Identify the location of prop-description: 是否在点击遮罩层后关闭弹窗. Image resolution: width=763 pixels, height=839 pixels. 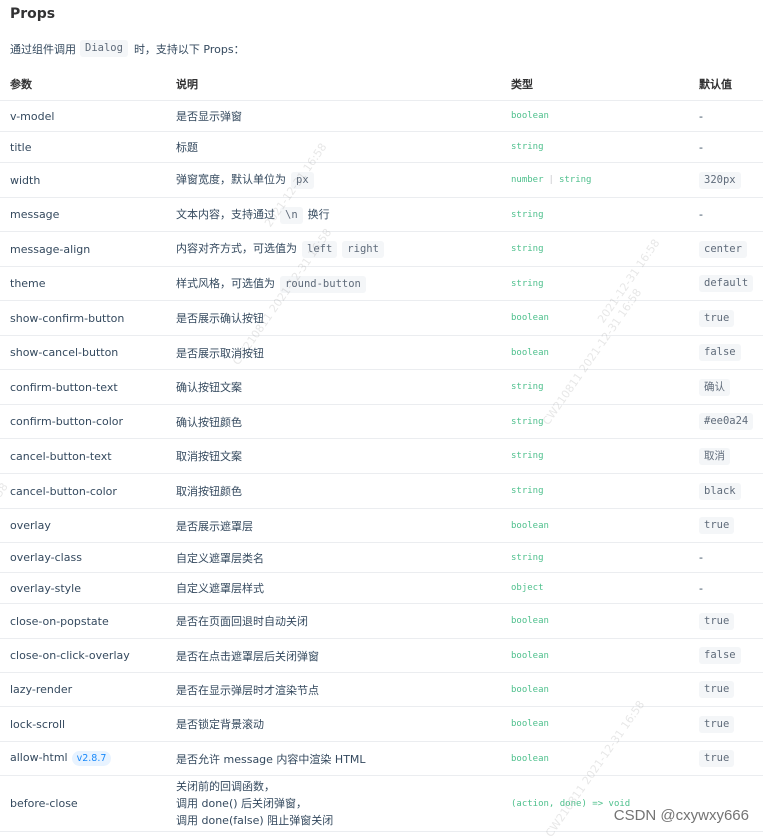
(247, 656).